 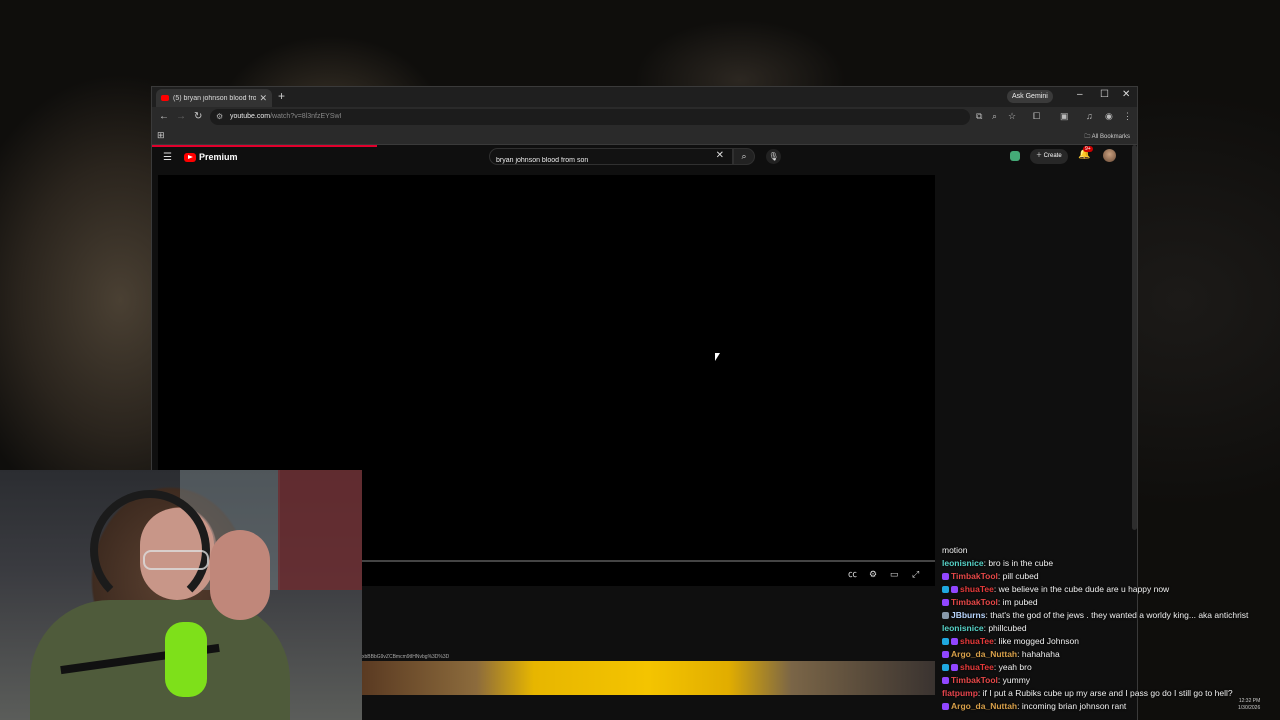 What do you see at coordinates (1111, 654) in the screenshot?
I see `chat-message: Argo_da_Nuttah: hahahaha` at bounding box center [1111, 654].